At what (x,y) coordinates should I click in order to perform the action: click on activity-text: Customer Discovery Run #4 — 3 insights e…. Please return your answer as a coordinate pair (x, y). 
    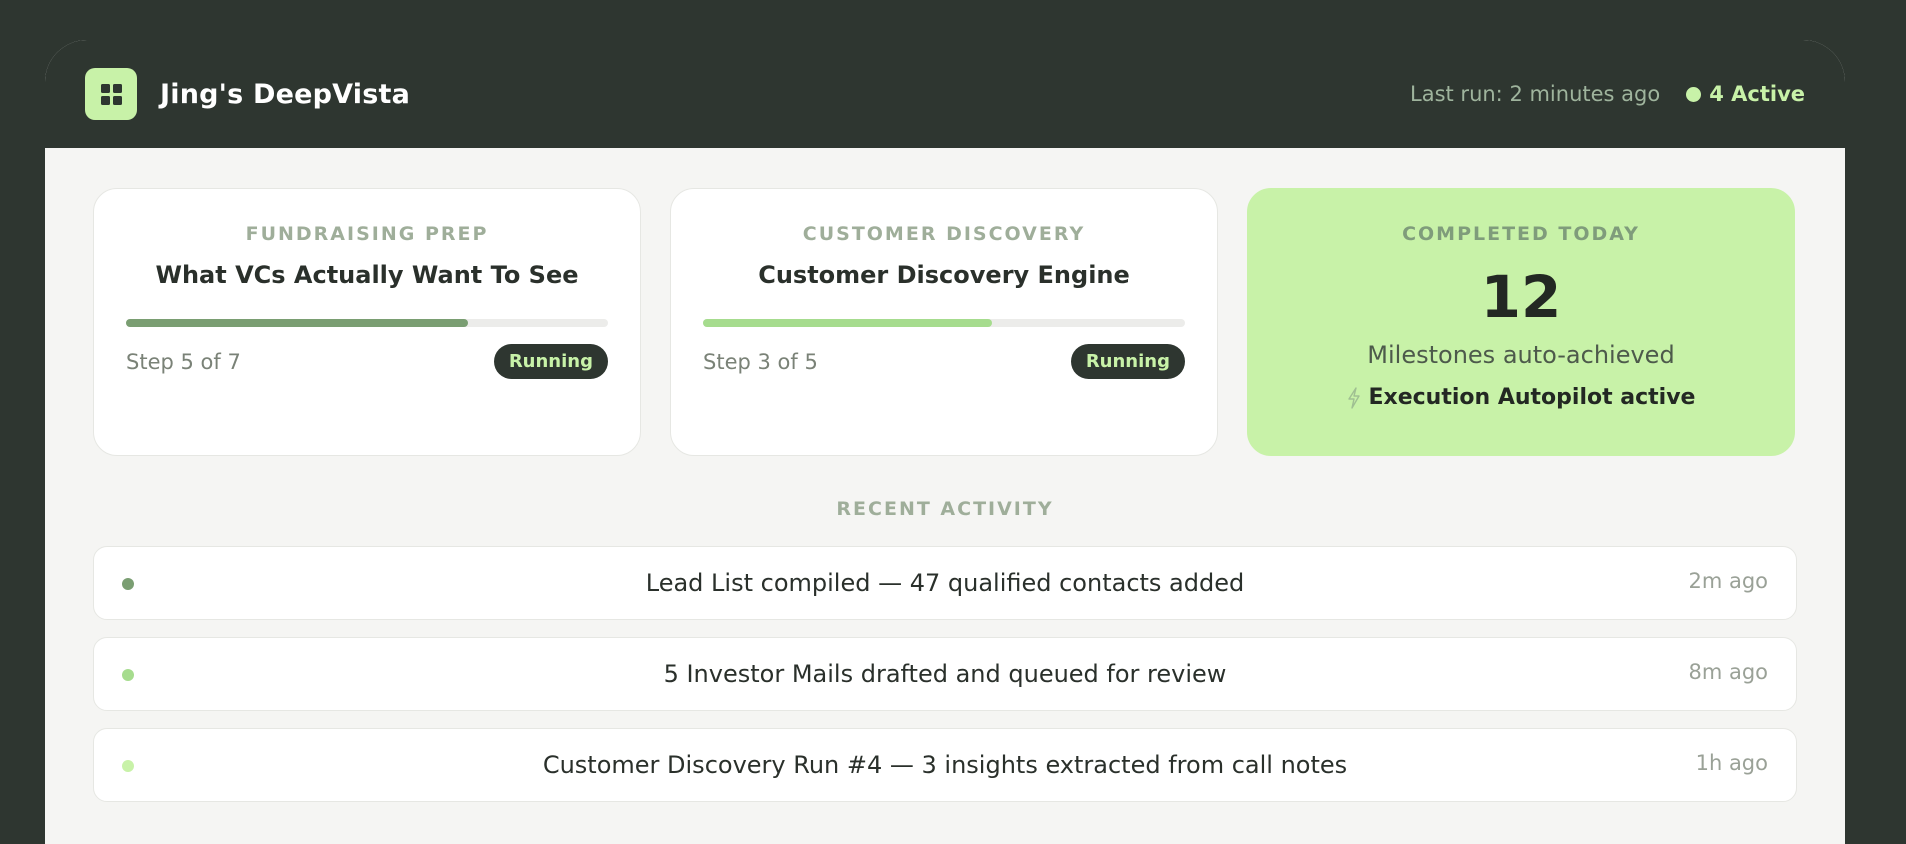
    Looking at the image, I should click on (945, 765).